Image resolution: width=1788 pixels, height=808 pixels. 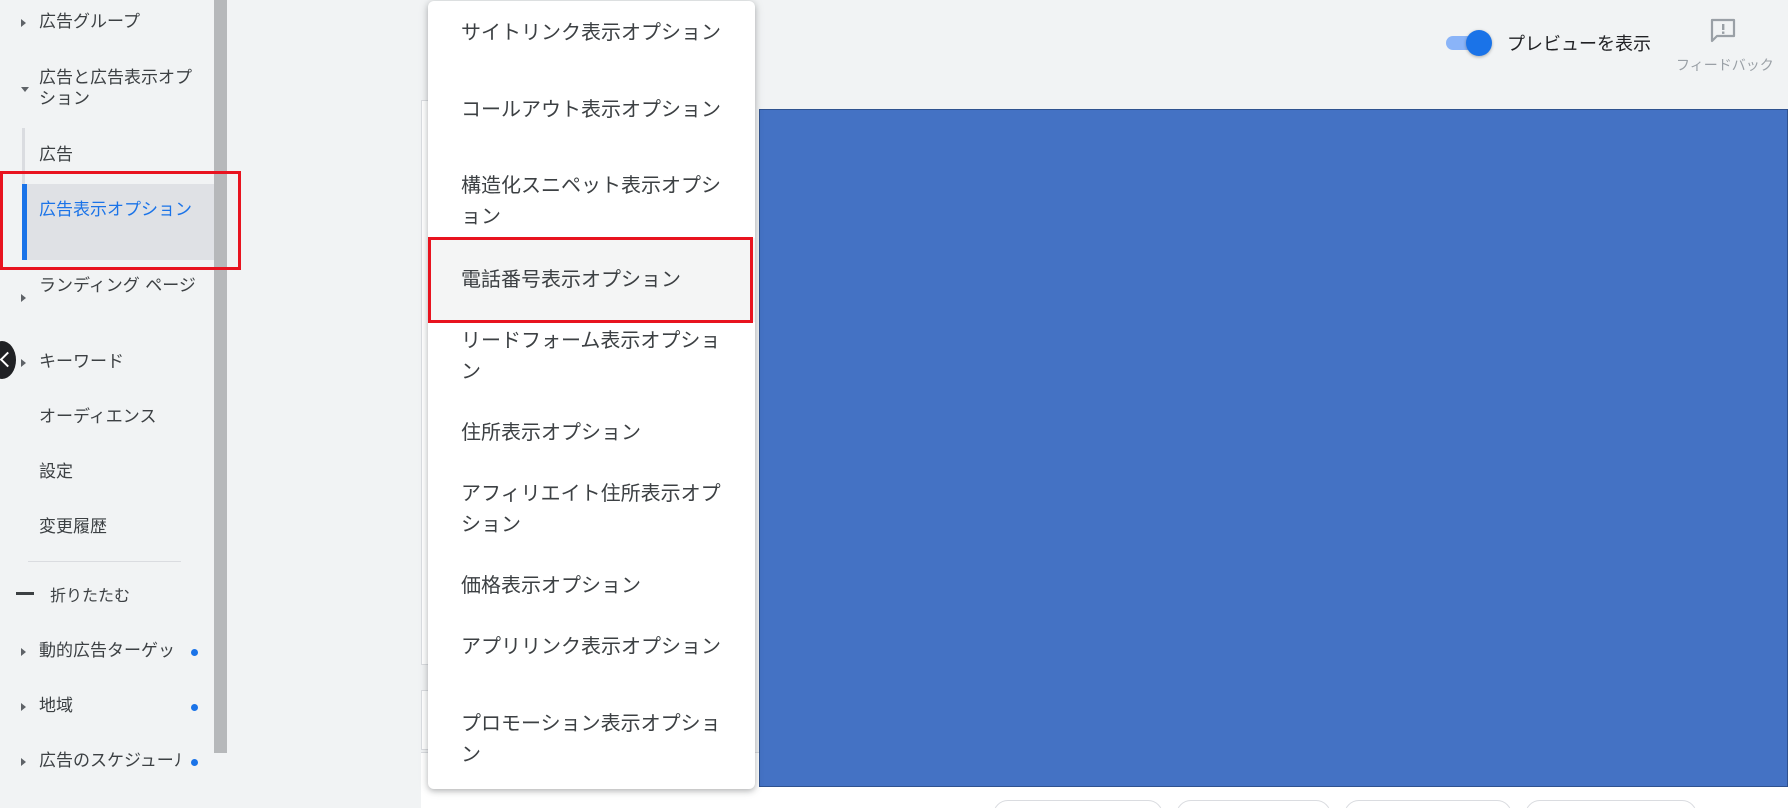 I want to click on menu-item-label: 電話番号表示オプション, so click(x=571, y=279).